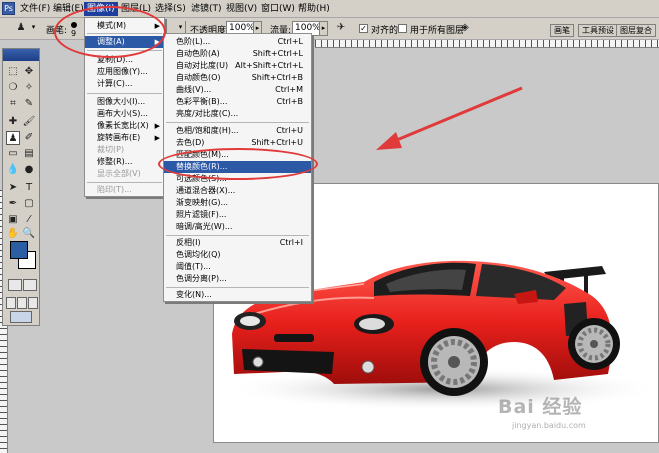 The height and width of the screenshot is (453, 659). What do you see at coordinates (29, 72) in the screenshot?
I see `move-icon: ✥` at bounding box center [29, 72].